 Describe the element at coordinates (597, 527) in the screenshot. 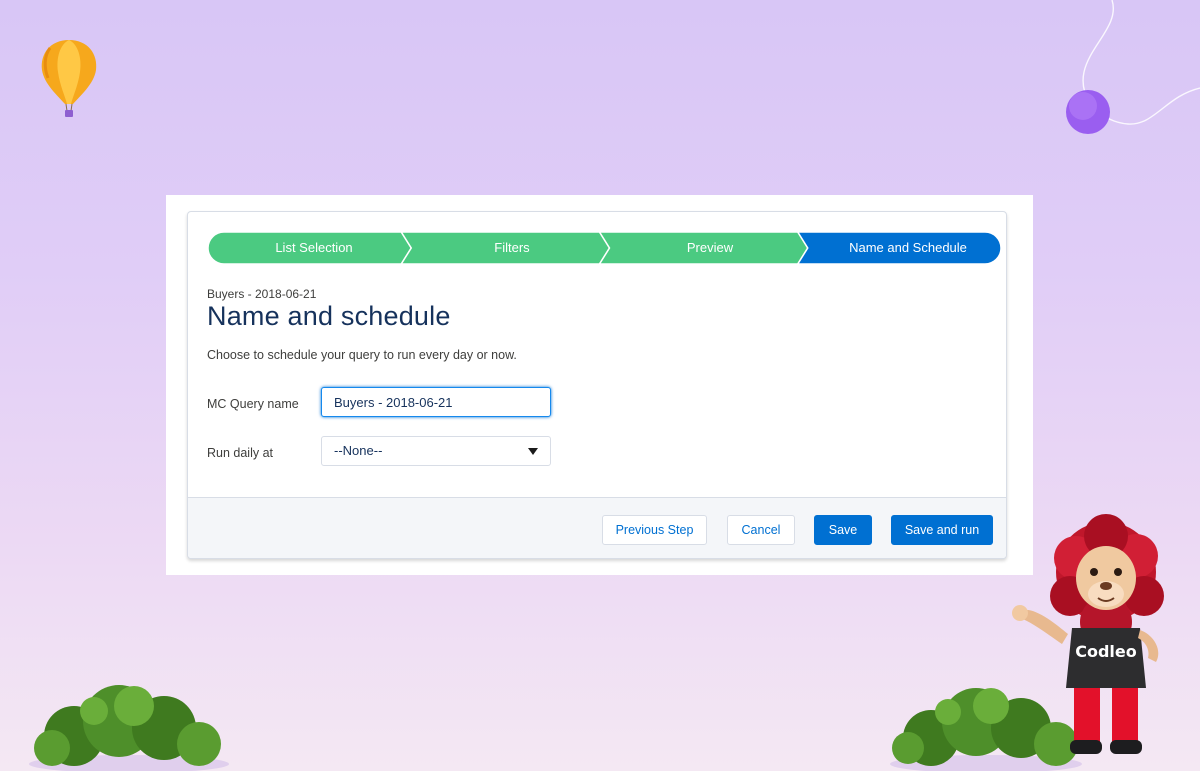

I see `wizard-footer: Previous Step Cancel Save Save and run` at that location.